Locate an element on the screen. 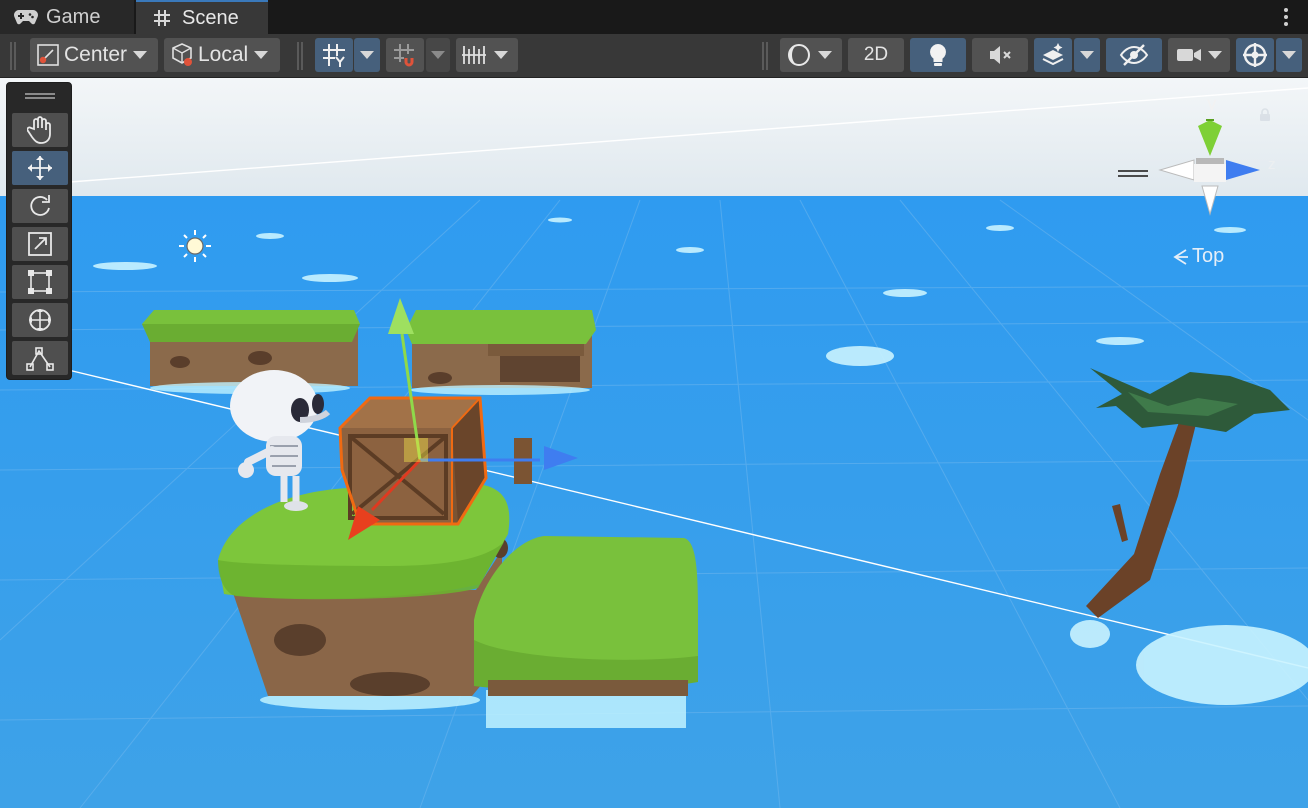 The width and height of the screenshot is (1308, 808). rect-tool-button is located at coordinates (40, 282).